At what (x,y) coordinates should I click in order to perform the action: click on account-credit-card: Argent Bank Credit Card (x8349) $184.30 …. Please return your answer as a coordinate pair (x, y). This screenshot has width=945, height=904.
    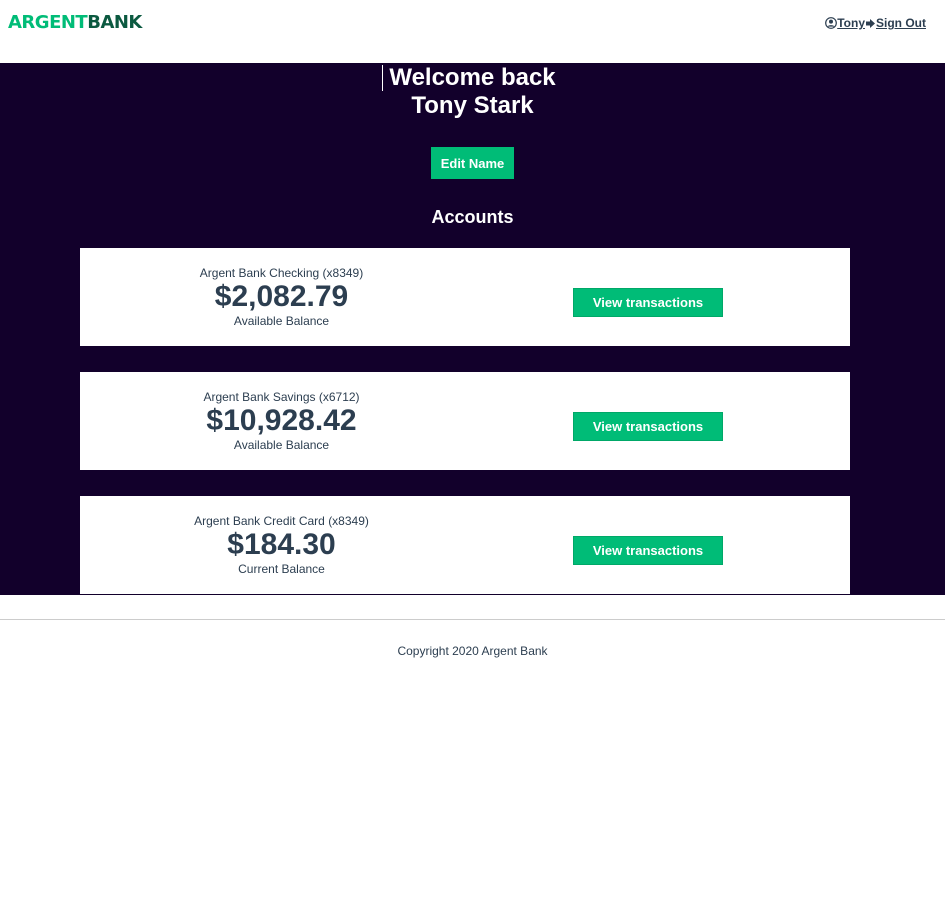
    Looking at the image, I should click on (465, 545).